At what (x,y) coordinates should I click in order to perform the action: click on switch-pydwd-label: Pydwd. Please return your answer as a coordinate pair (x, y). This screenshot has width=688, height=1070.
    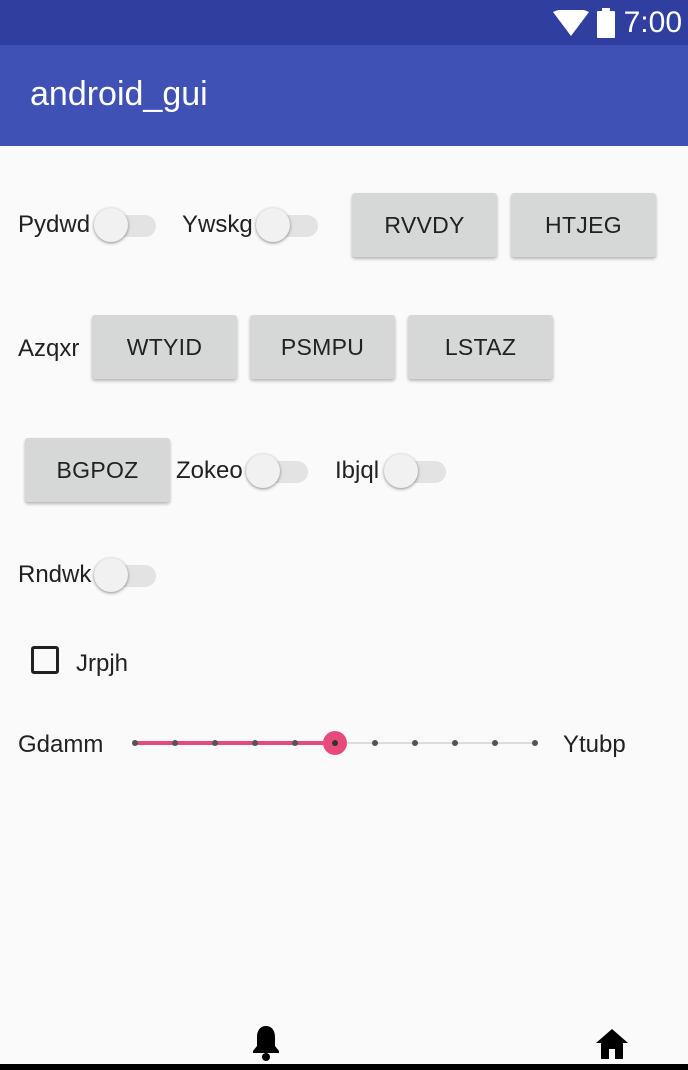
    Looking at the image, I should click on (54, 224).